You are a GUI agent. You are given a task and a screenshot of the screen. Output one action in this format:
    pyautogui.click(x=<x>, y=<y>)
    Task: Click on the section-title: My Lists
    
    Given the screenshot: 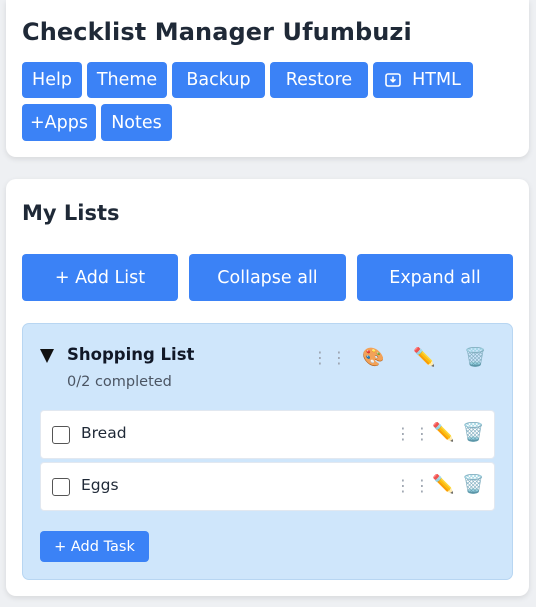 What is the action you would take?
    pyautogui.click(x=71, y=213)
    